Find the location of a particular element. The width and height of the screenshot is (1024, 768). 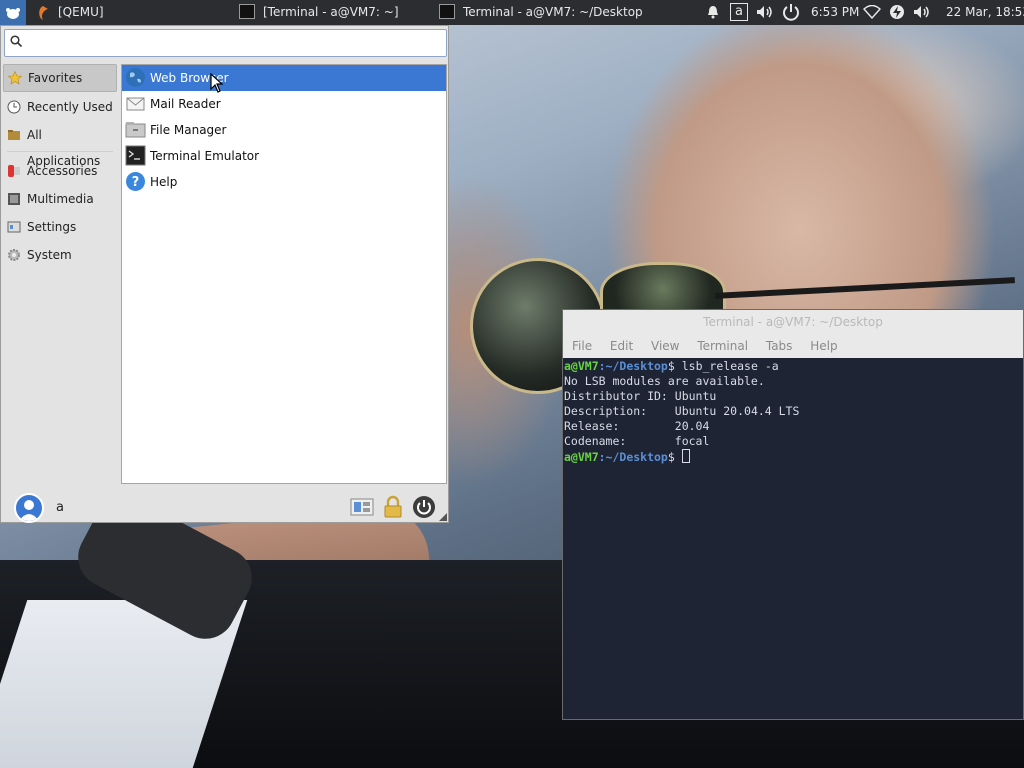

username-label: a is located at coordinates (60, 507).